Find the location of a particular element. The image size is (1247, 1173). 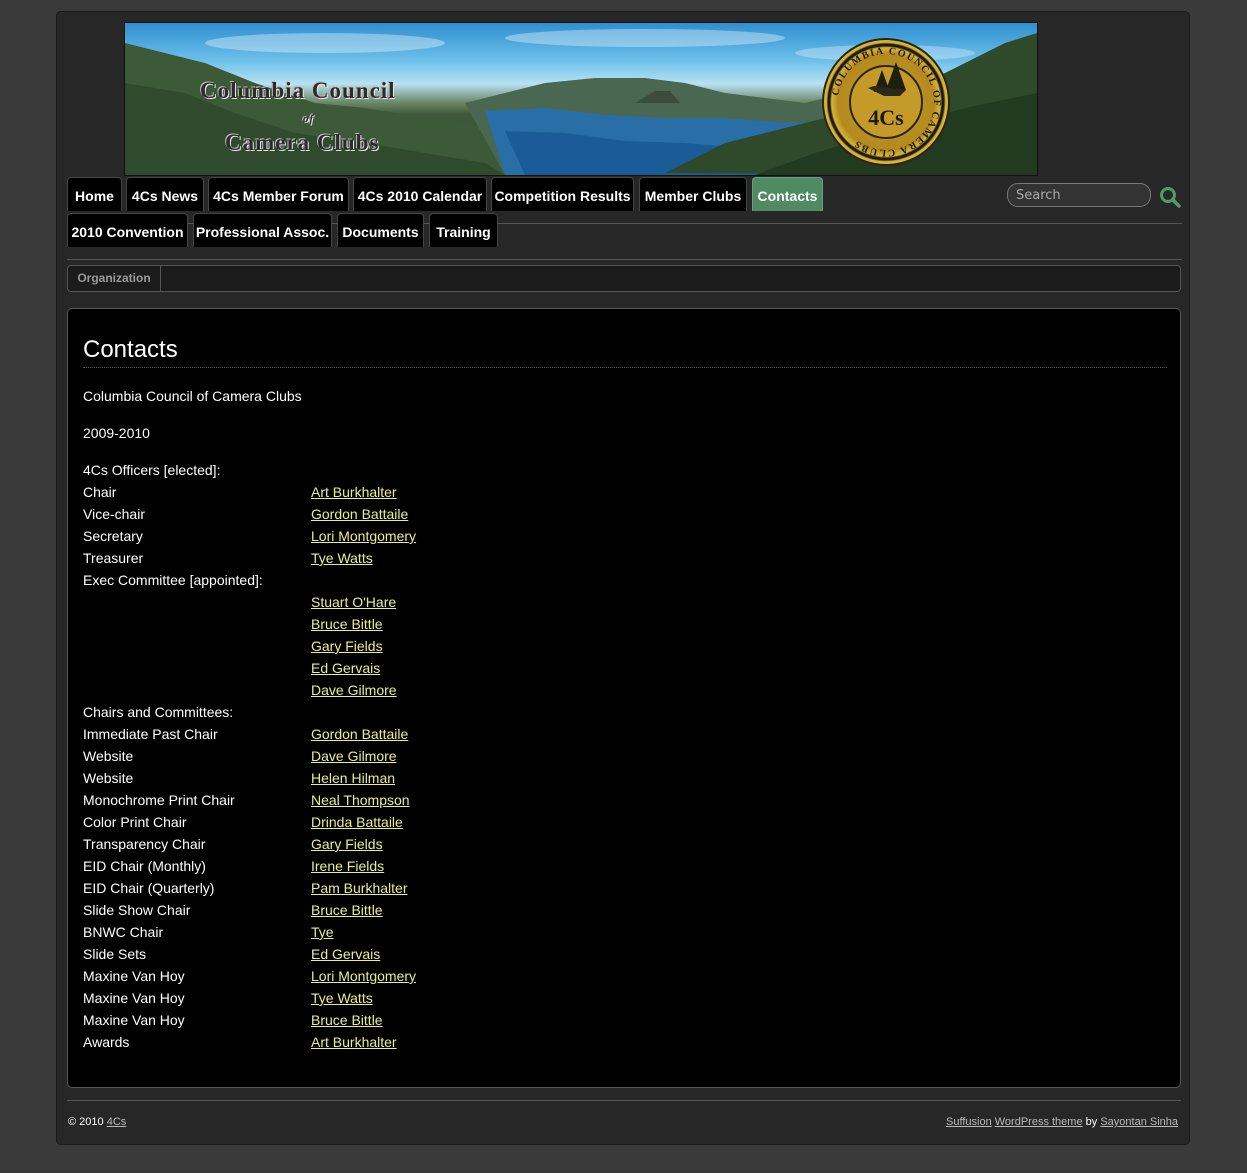

contact-link: Stuart O'Hare is located at coordinates (353, 602).